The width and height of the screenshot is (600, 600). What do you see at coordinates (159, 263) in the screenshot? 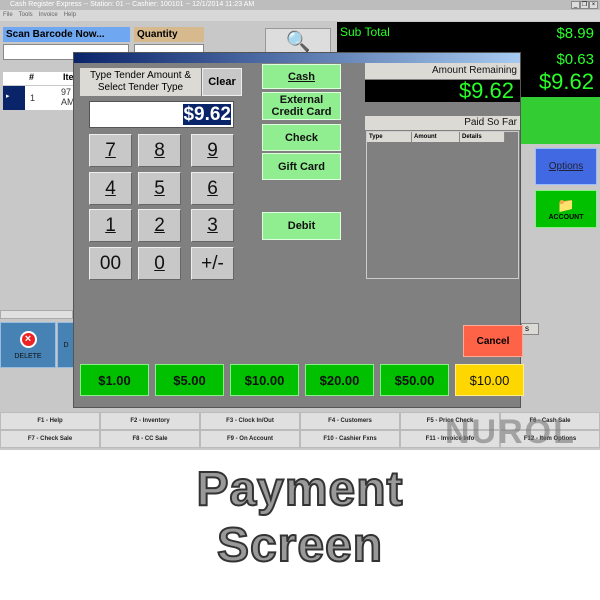
I see `keypad-key: 0` at bounding box center [159, 263].